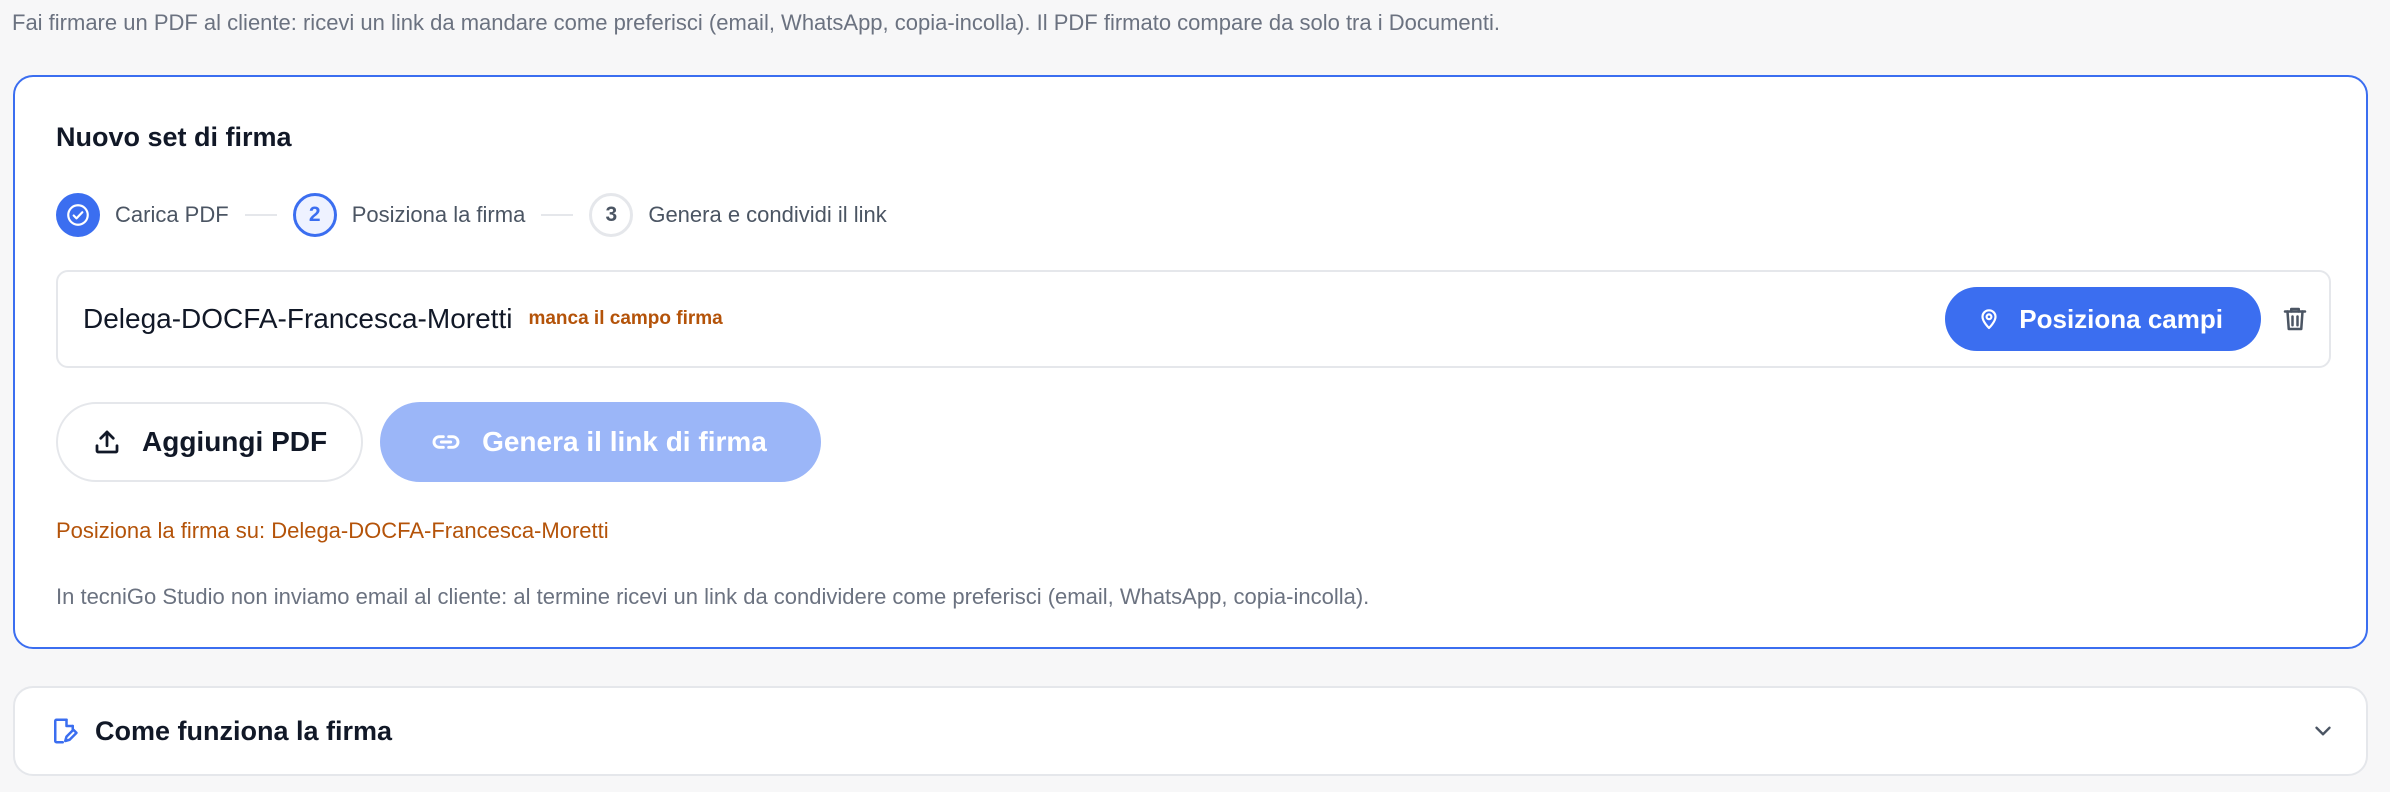  I want to click on pdf-file-name: Delega-DOCFA-Francesca-Moretti, so click(298, 318).